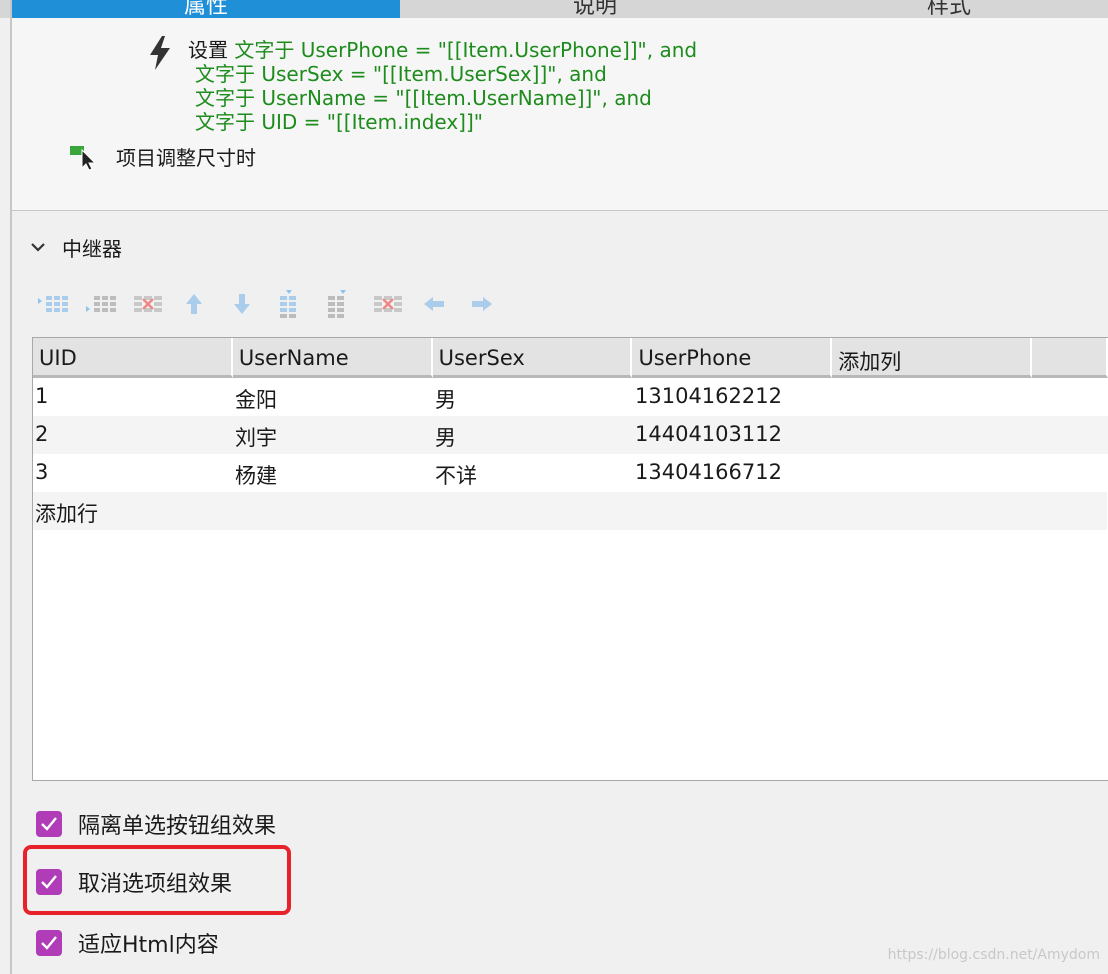  I want to click on delete-column-icon, so click(398, 304).